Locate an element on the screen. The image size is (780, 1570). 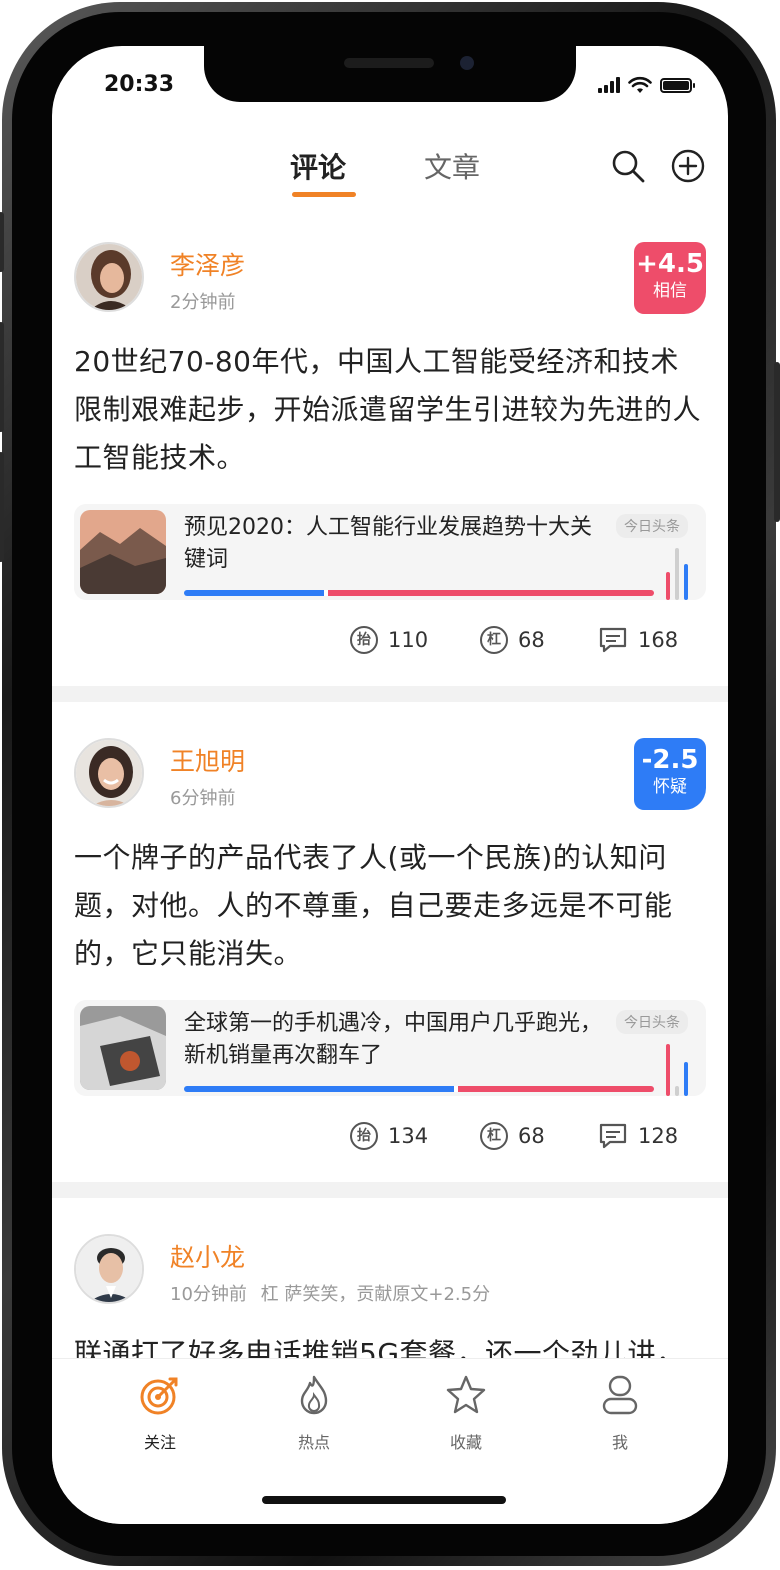
comment-button: 128 is located at coordinates (638, 1136).